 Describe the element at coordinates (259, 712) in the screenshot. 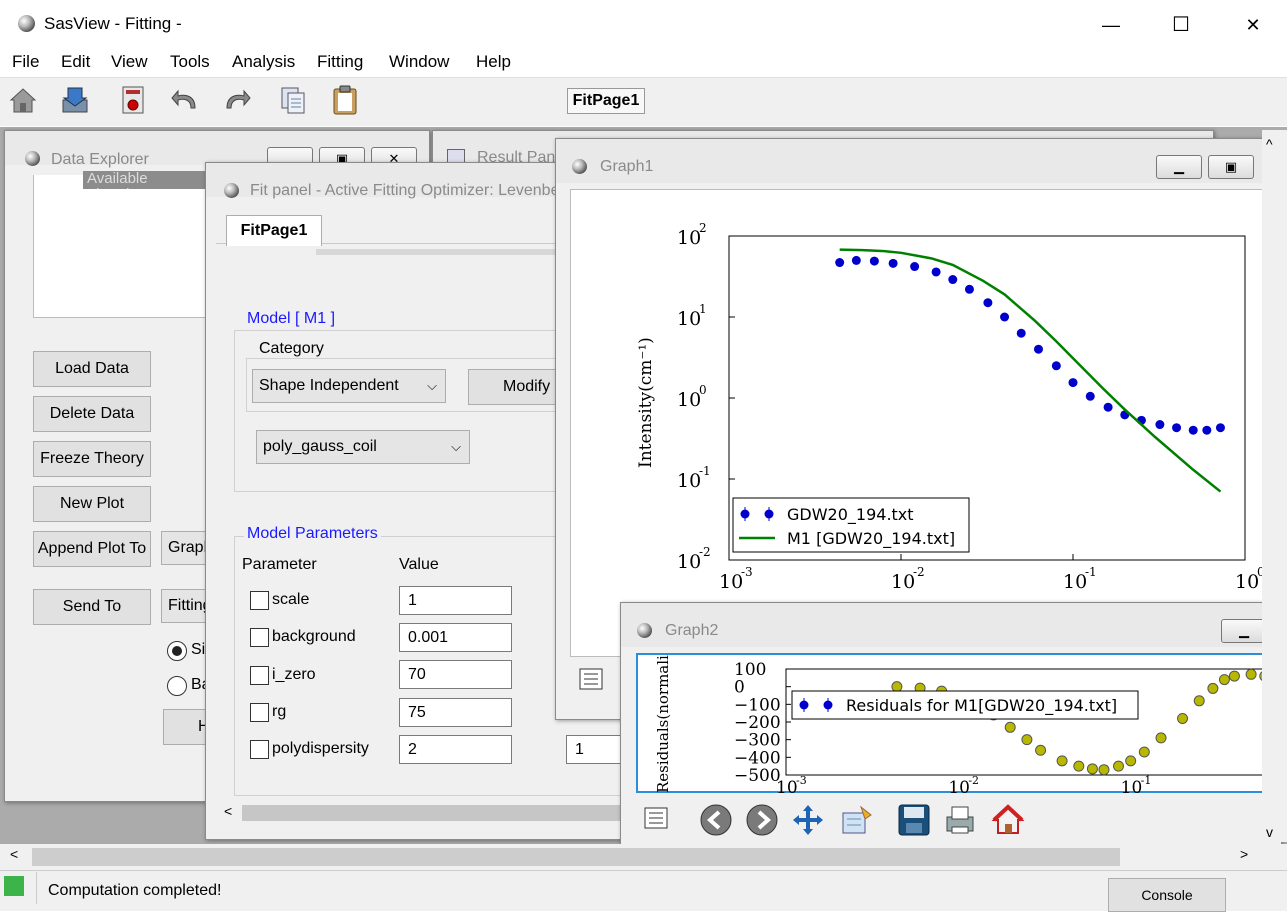

I see `rg-checkbox` at that location.